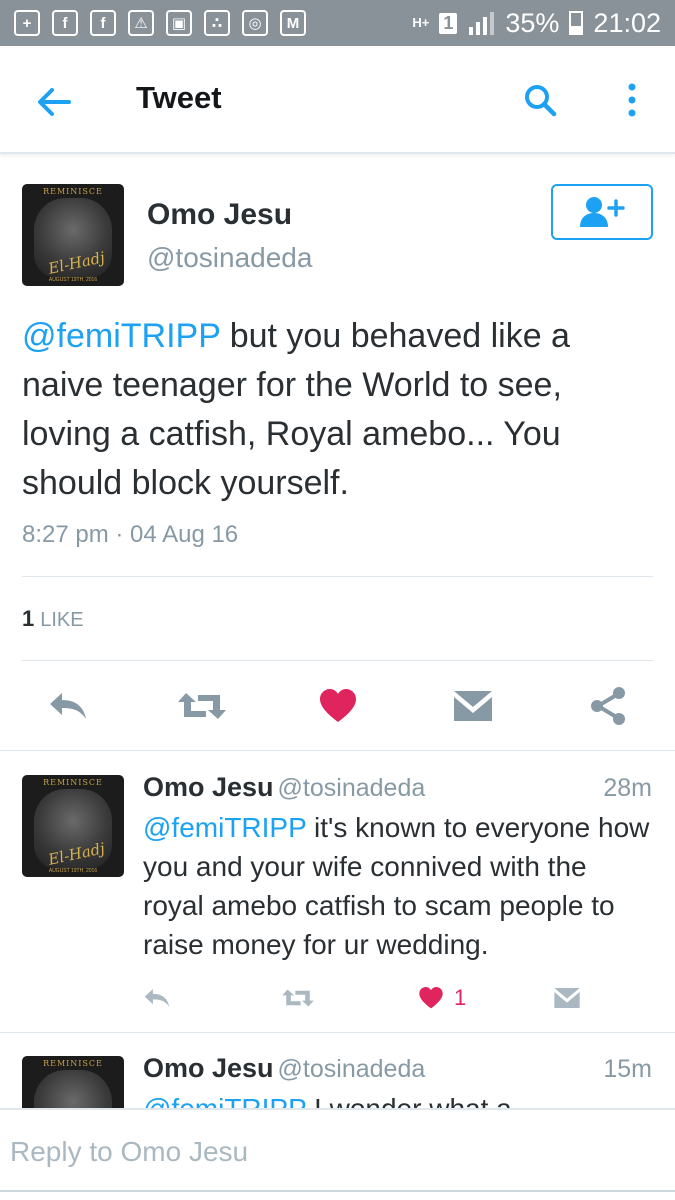 This screenshot has width=675, height=1200. Describe the element at coordinates (421, 22) in the screenshot. I see `network-type: H+` at that location.